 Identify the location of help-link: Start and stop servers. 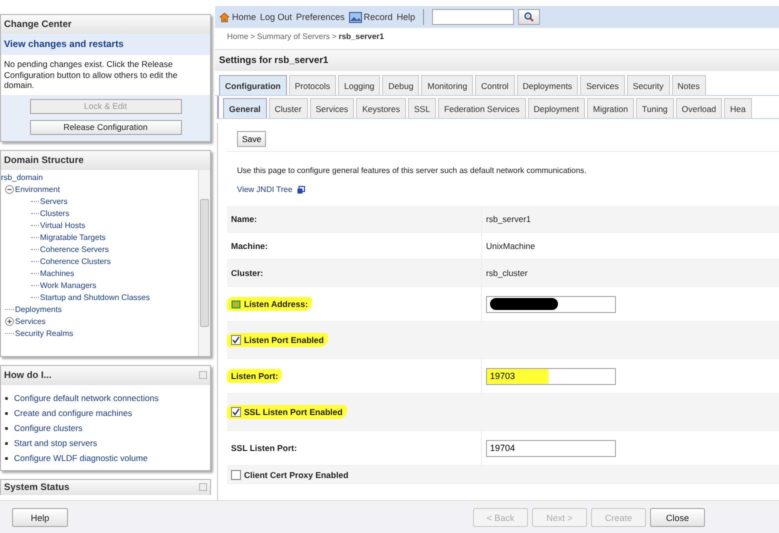
(56, 443).